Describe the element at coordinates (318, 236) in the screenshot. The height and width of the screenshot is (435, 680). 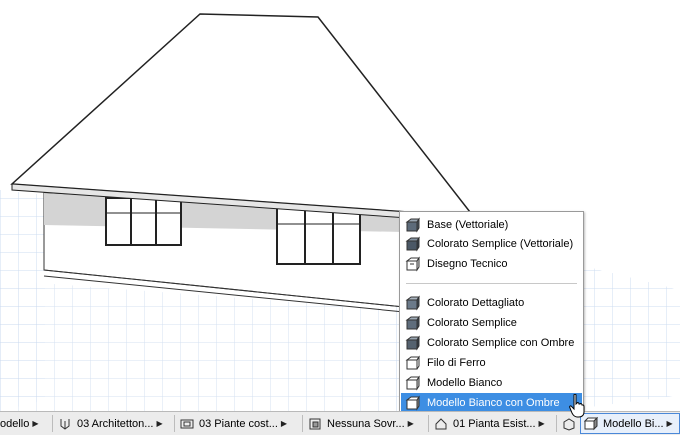
I see `window-right` at that location.